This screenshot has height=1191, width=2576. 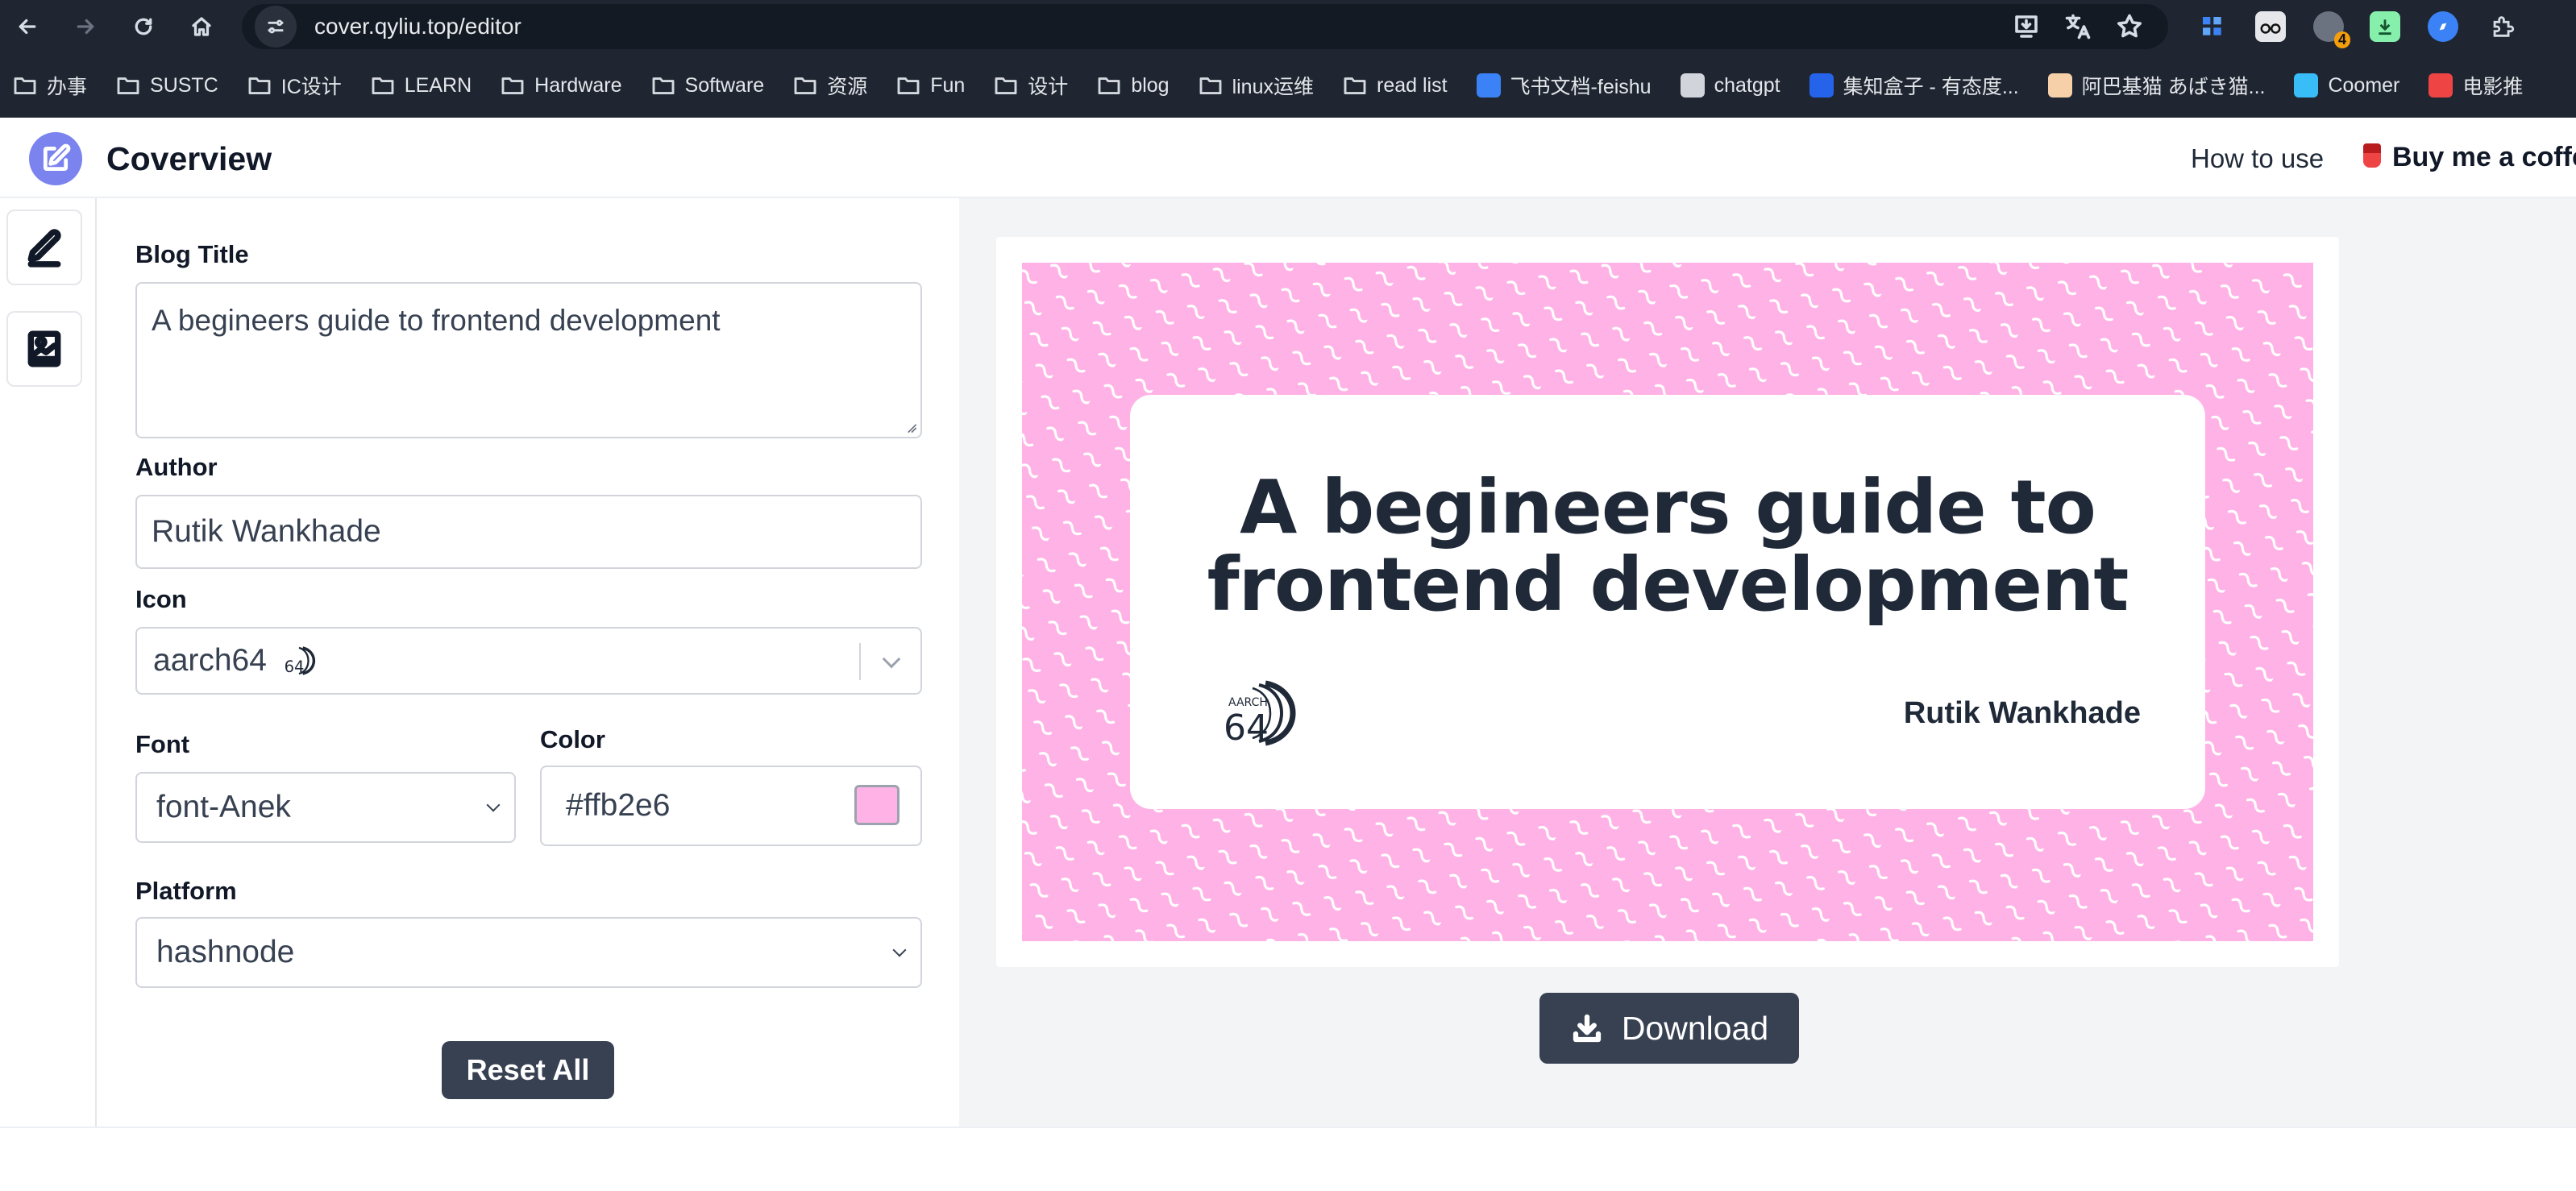 I want to click on icon-select-value: aarch64, so click(x=210, y=660).